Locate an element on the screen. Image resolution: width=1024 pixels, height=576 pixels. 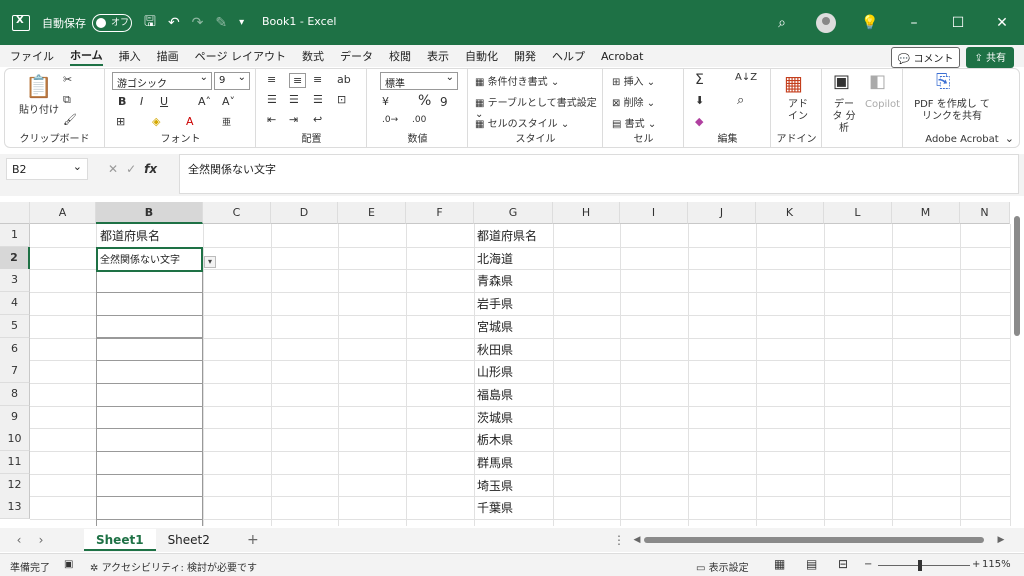
percent-icon: % is located at coordinates (424, 101).